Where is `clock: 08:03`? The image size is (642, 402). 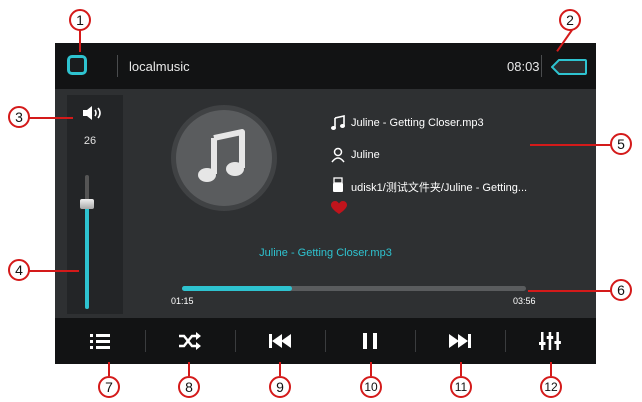 clock: 08:03 is located at coordinates (523, 66).